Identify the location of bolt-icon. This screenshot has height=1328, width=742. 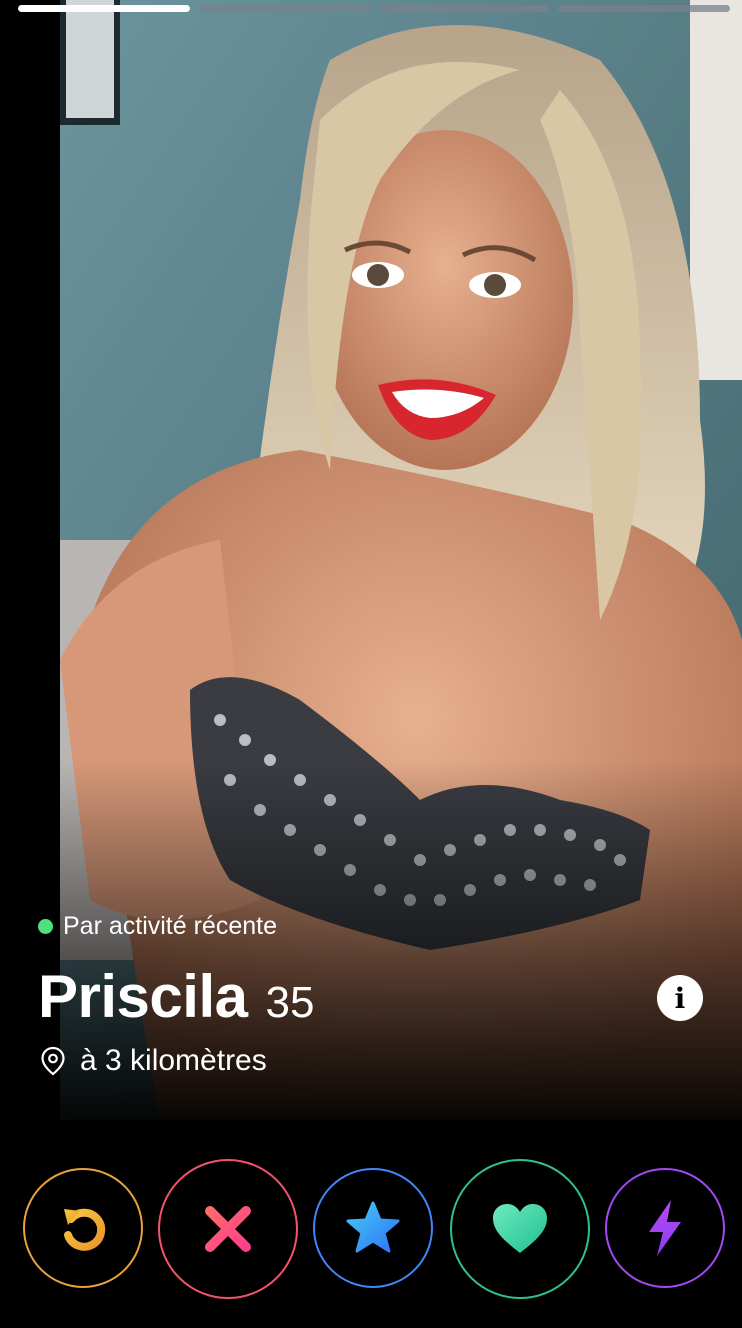
(665, 1228).